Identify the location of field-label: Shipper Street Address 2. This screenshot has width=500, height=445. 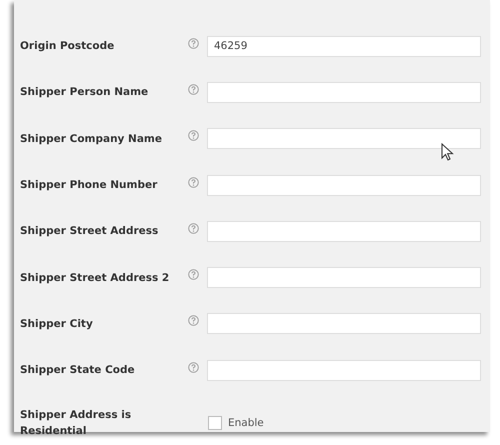
(94, 278).